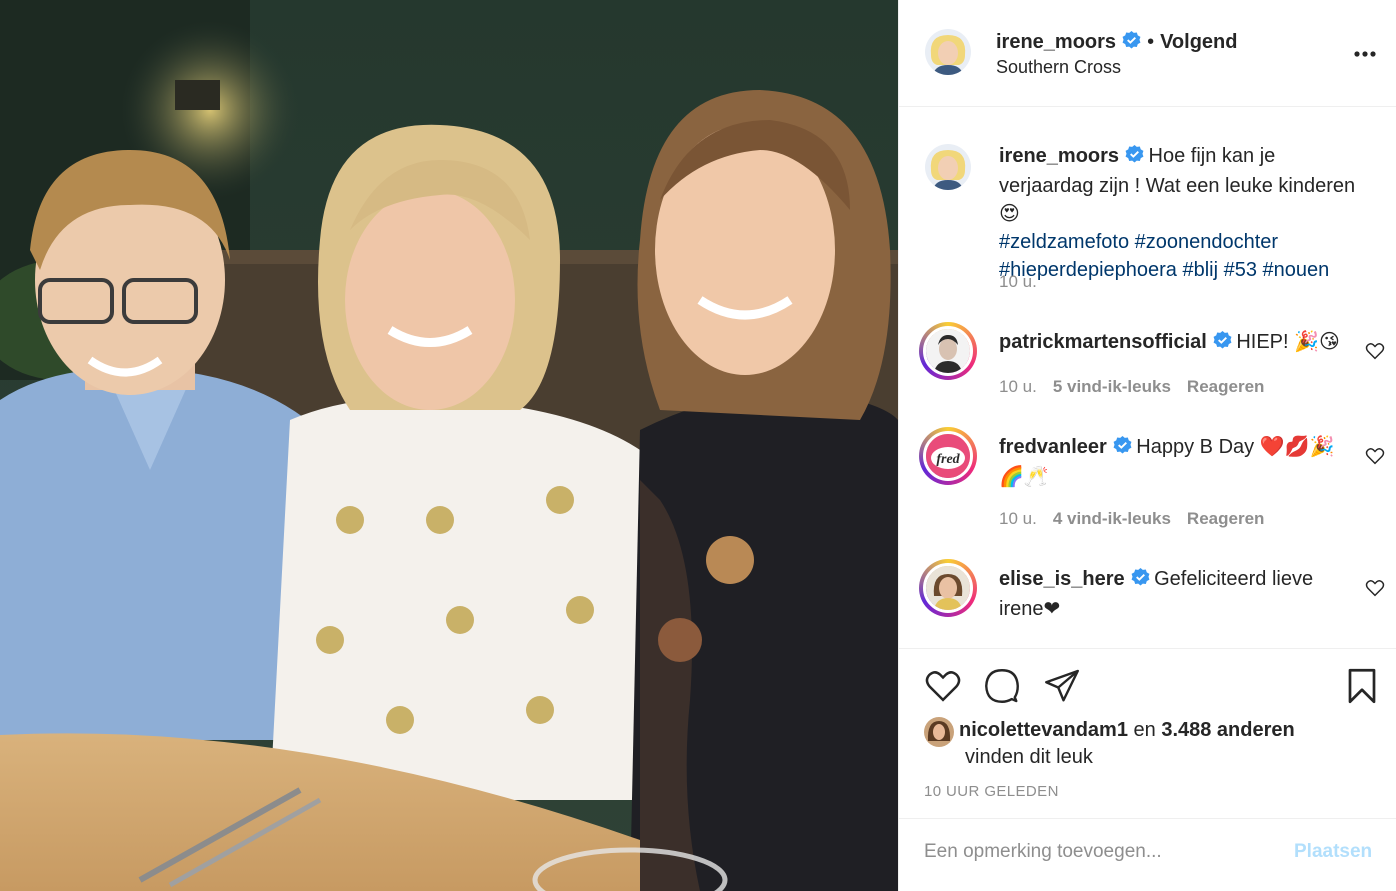 This screenshot has width=1396, height=891. Describe the element at coordinates (1002, 688) in the screenshot. I see `comment-bubble-icon` at that location.